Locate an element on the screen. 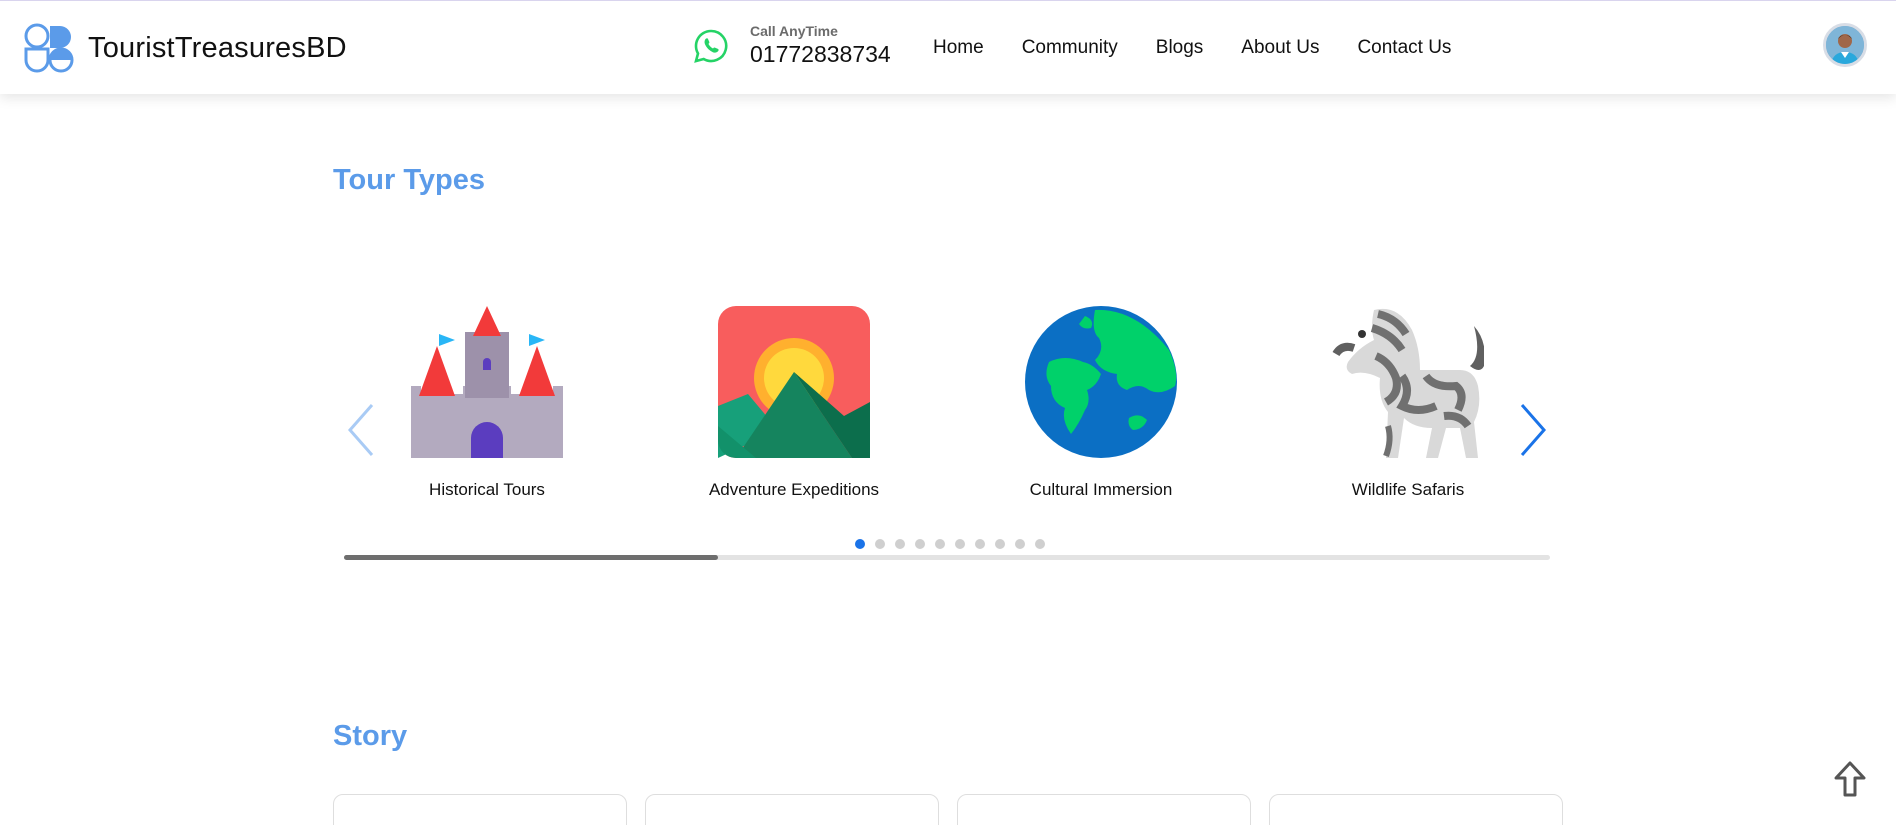 This screenshot has height=825, width=1896. nav-about-us: About Us is located at coordinates (1280, 48).